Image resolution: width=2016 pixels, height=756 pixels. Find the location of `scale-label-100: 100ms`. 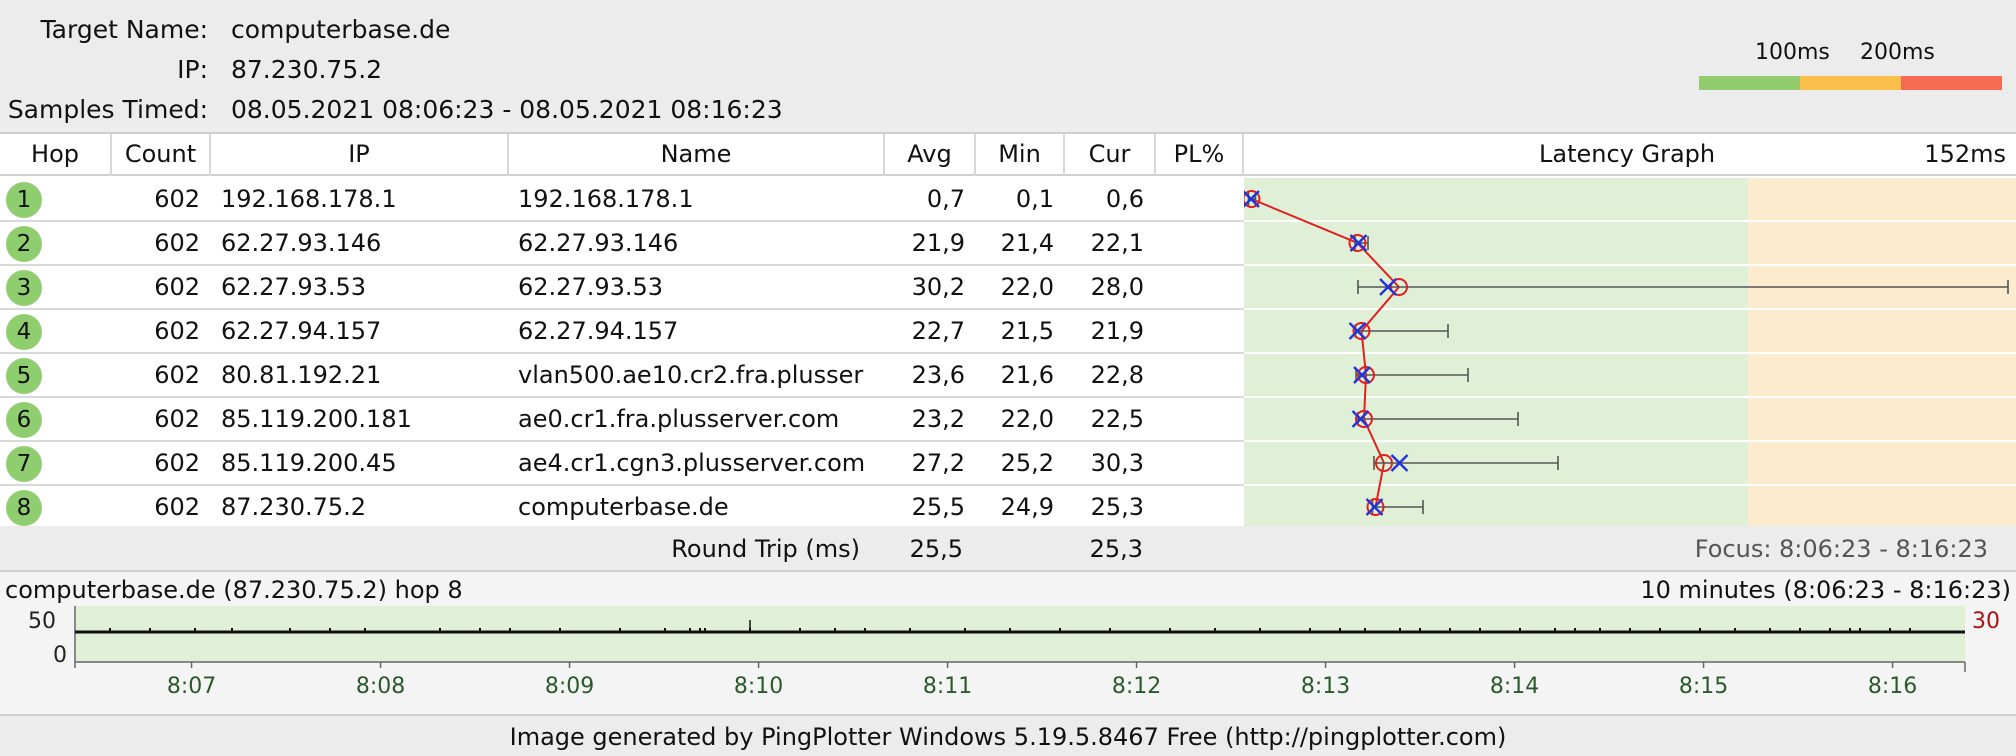

scale-label-100: 100ms is located at coordinates (1792, 52).